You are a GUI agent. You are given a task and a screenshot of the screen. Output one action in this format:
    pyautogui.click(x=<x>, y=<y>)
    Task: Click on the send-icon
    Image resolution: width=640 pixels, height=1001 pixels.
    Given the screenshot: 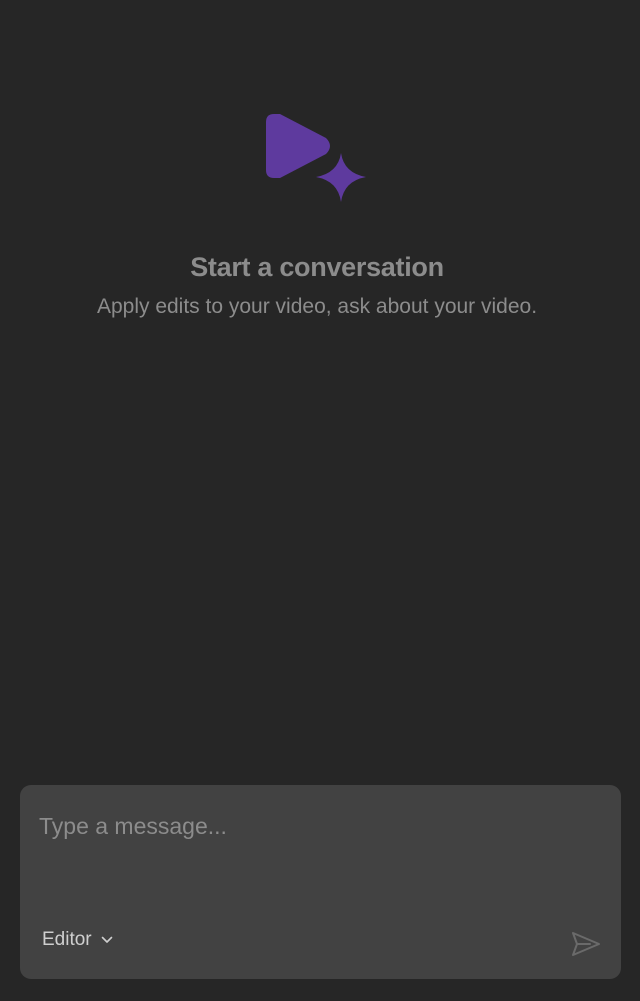 What is the action you would take?
    pyautogui.click(x=586, y=944)
    